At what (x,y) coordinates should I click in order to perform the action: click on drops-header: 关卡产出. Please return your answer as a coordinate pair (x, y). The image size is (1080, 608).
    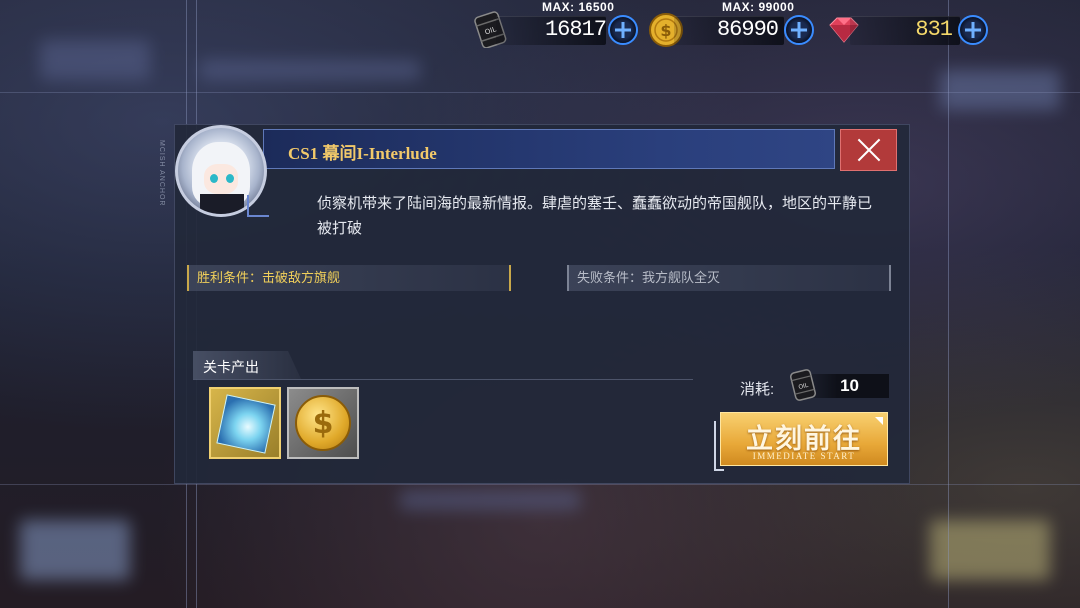
    Looking at the image, I should click on (247, 365).